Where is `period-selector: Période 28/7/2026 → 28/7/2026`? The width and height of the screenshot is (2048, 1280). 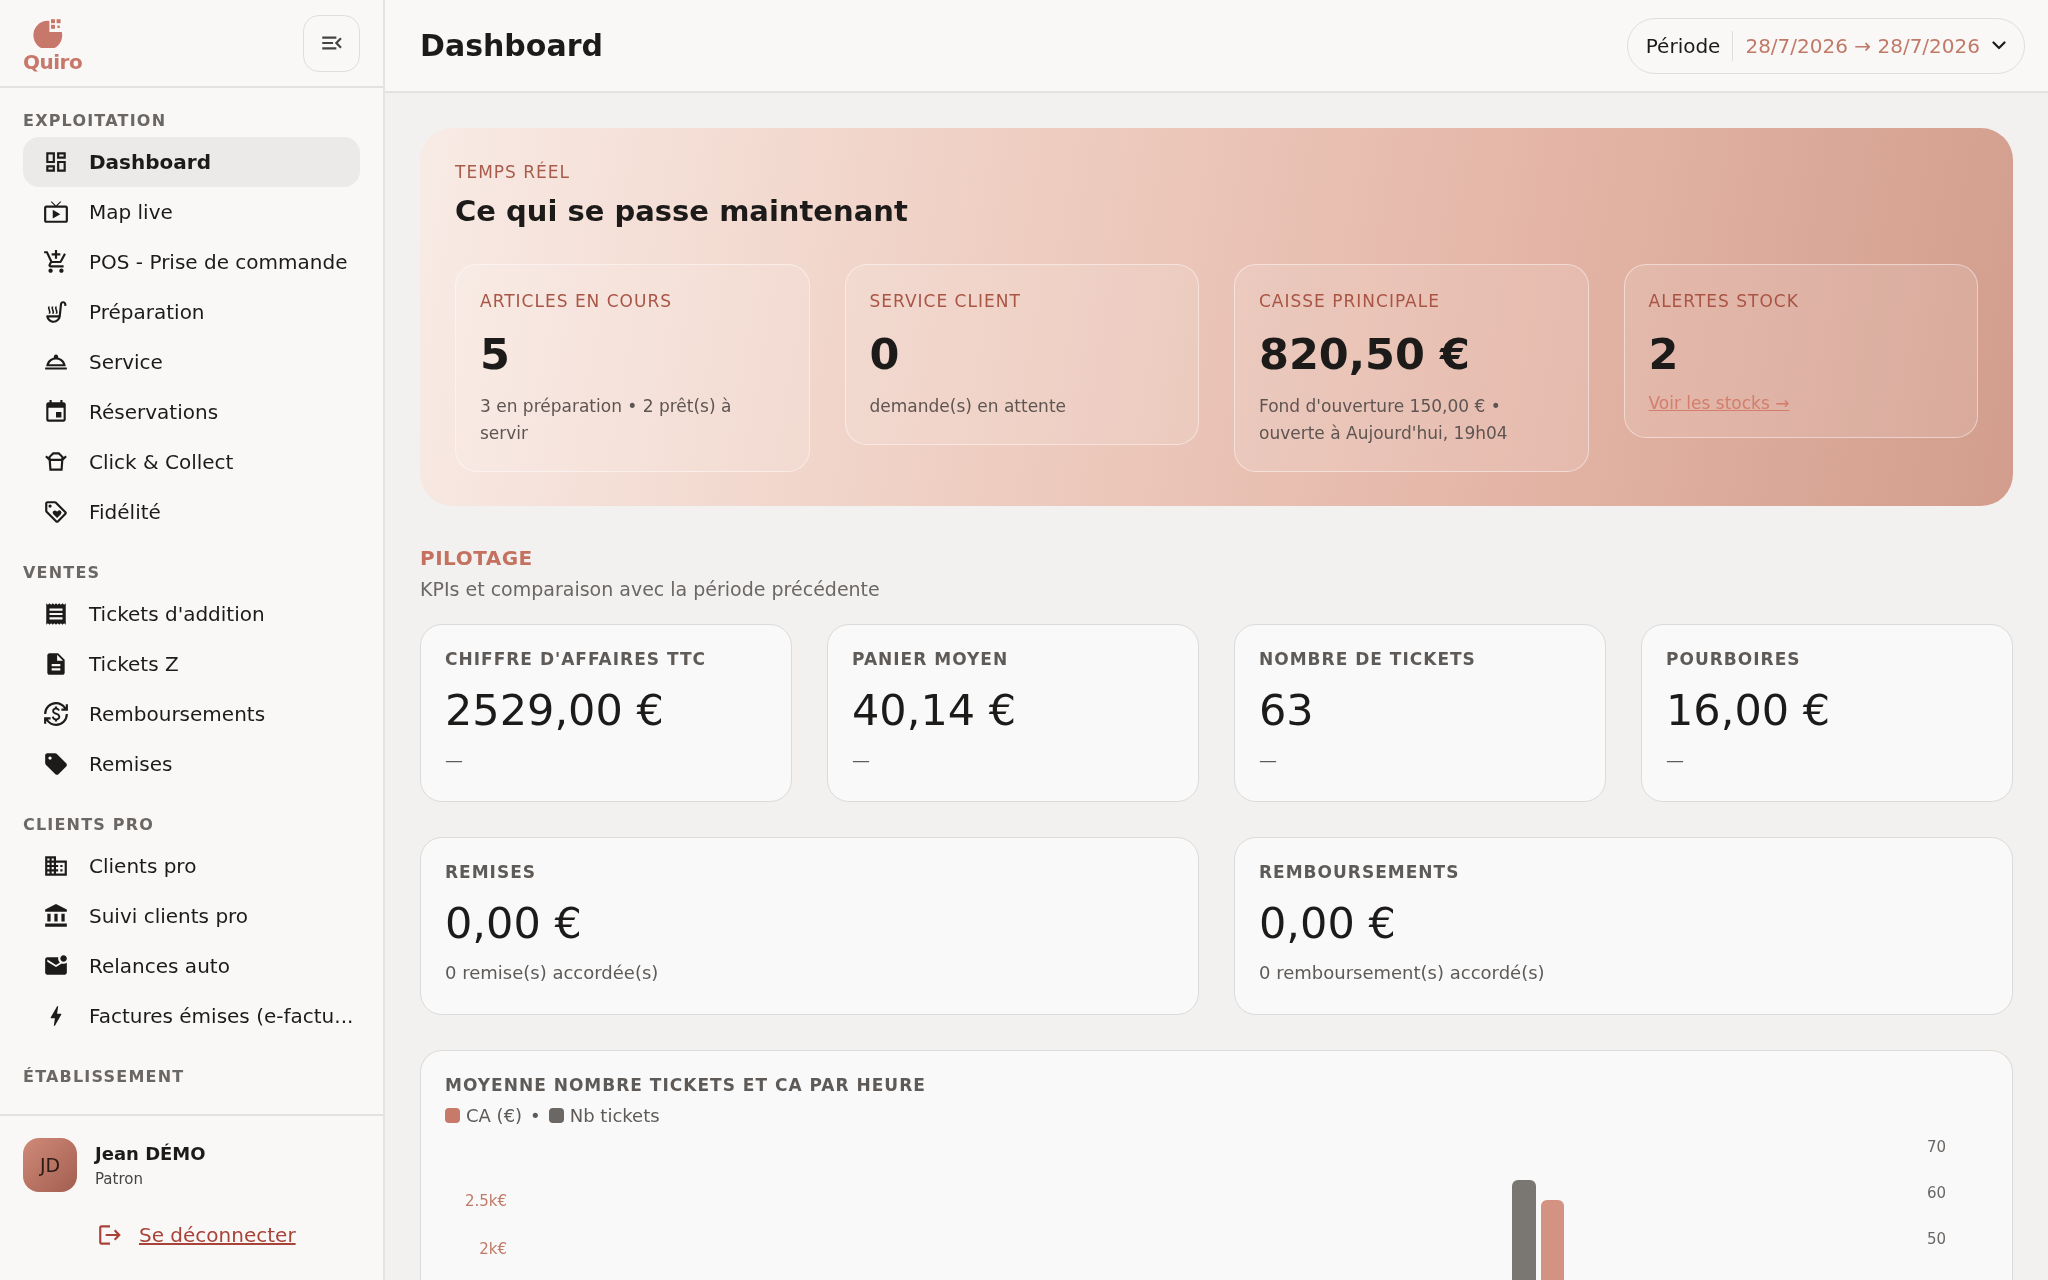 period-selector: Période 28/7/2026 → 28/7/2026 is located at coordinates (1825, 45).